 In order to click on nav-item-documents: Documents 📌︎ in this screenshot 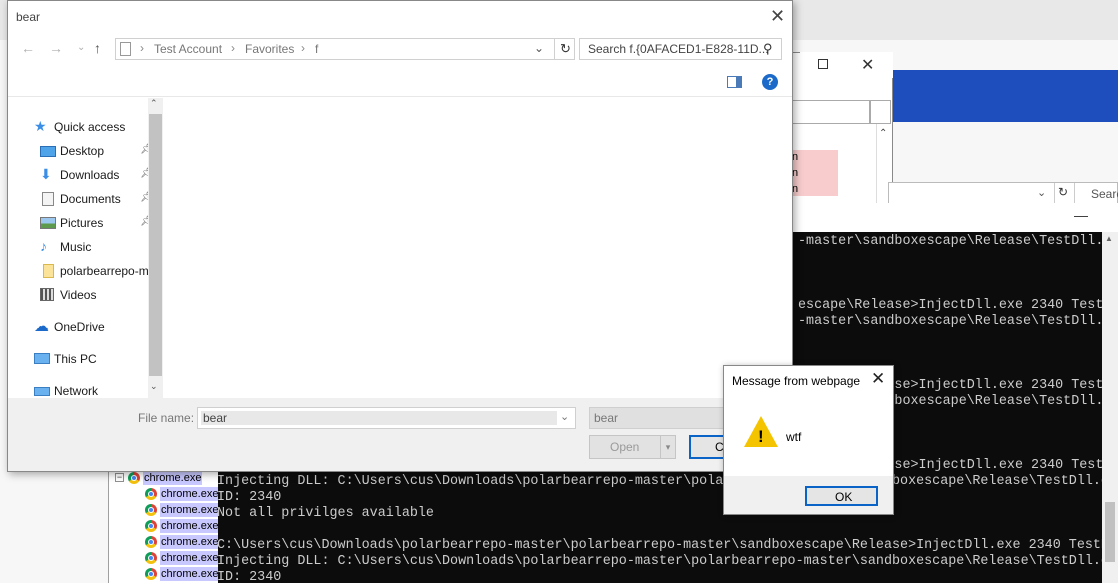, I will do `click(96, 200)`.